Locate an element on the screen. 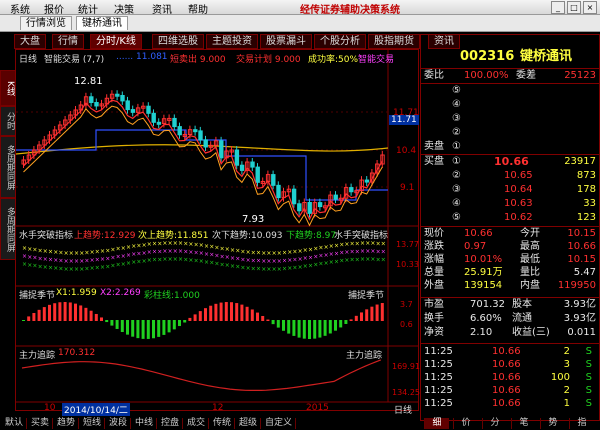 The height and width of the screenshot is (430, 600). indicator-tab: 波段 is located at coordinates (119, 423).